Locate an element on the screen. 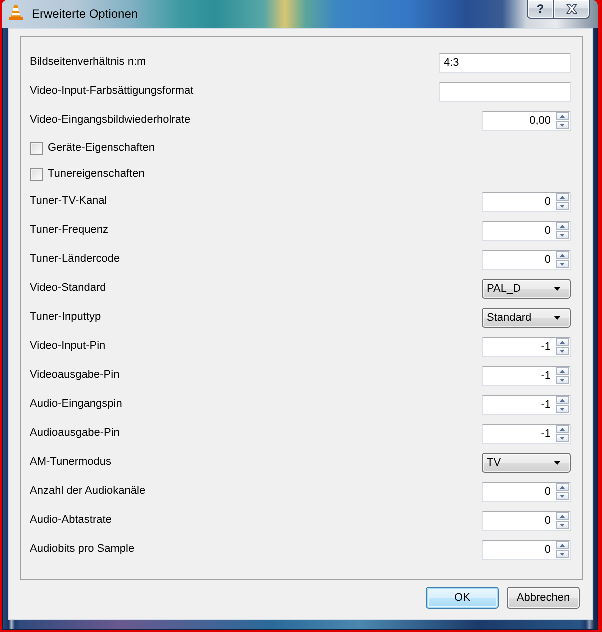 Image resolution: width=602 pixels, height=632 pixels. field-label: Audioausgabe-Pin is located at coordinates (75, 433).